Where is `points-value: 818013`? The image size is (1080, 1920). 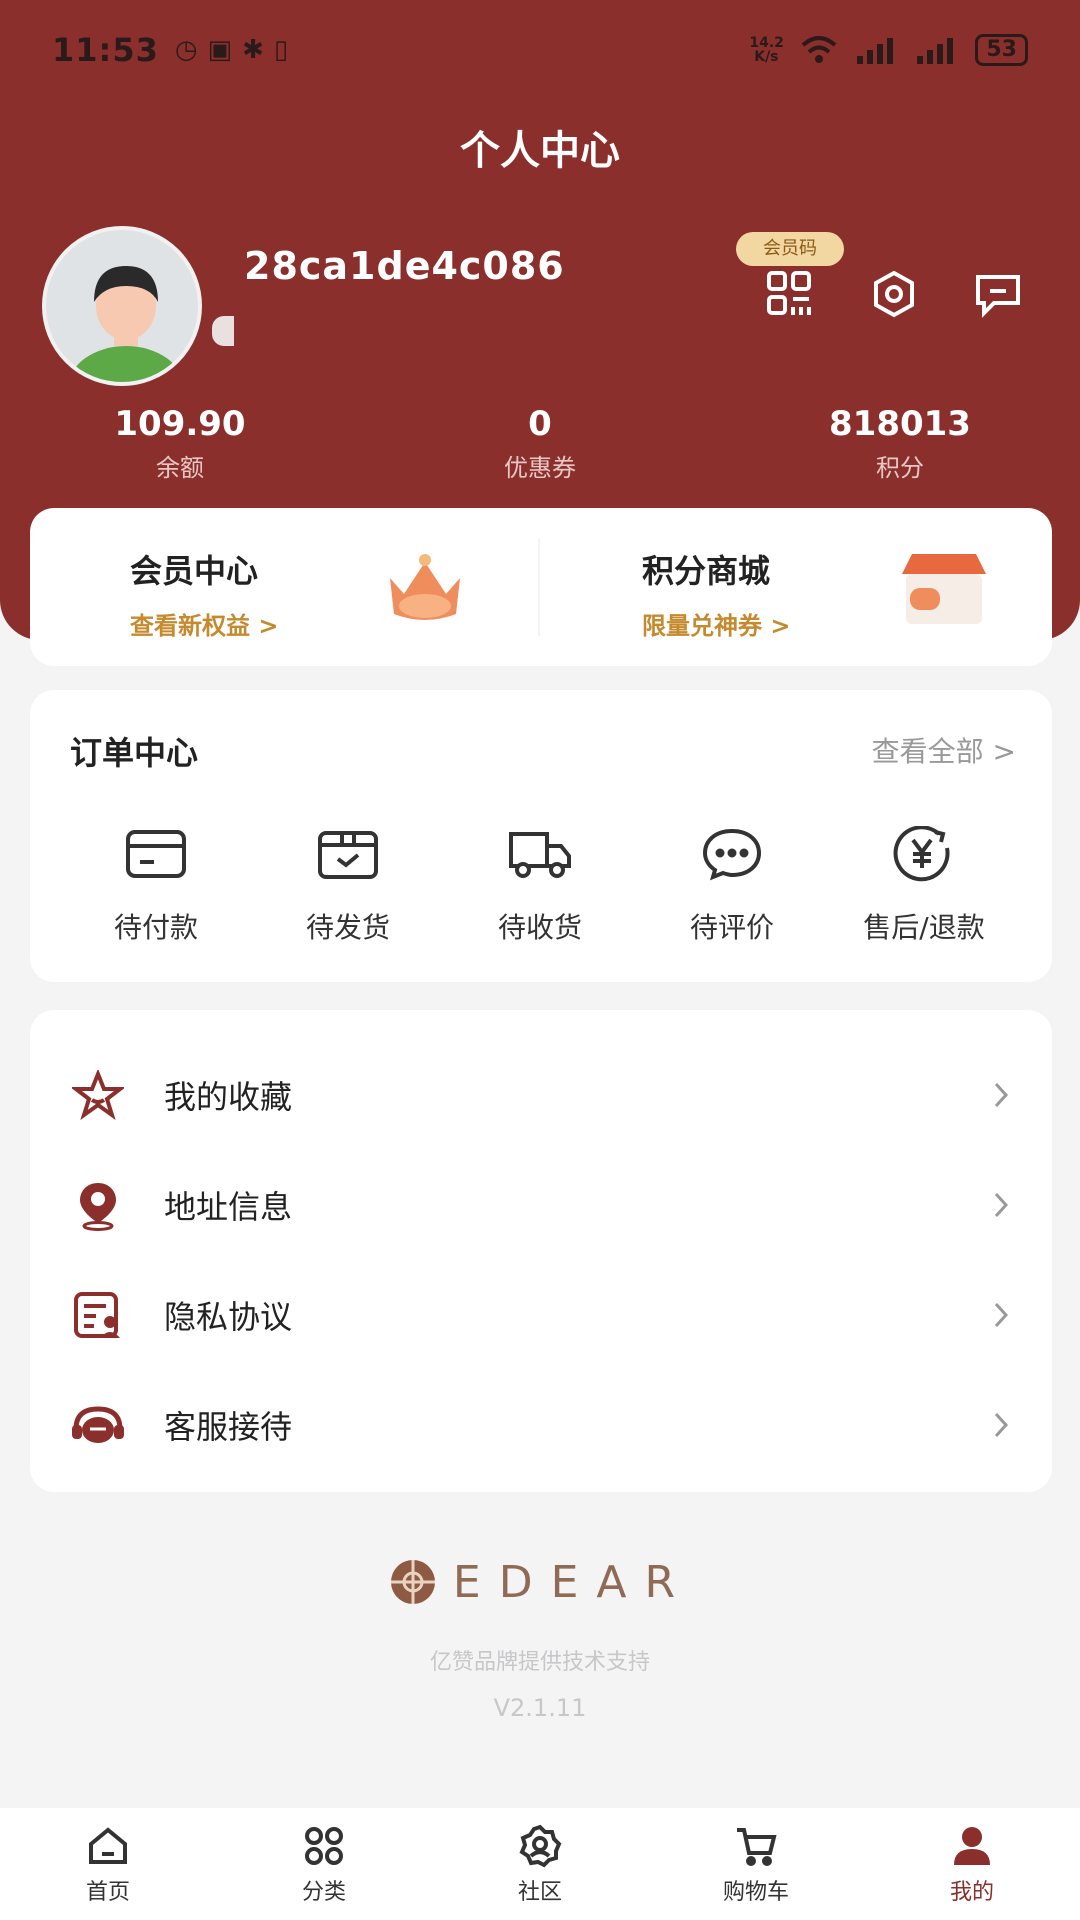
points-value: 818013 is located at coordinates (900, 424).